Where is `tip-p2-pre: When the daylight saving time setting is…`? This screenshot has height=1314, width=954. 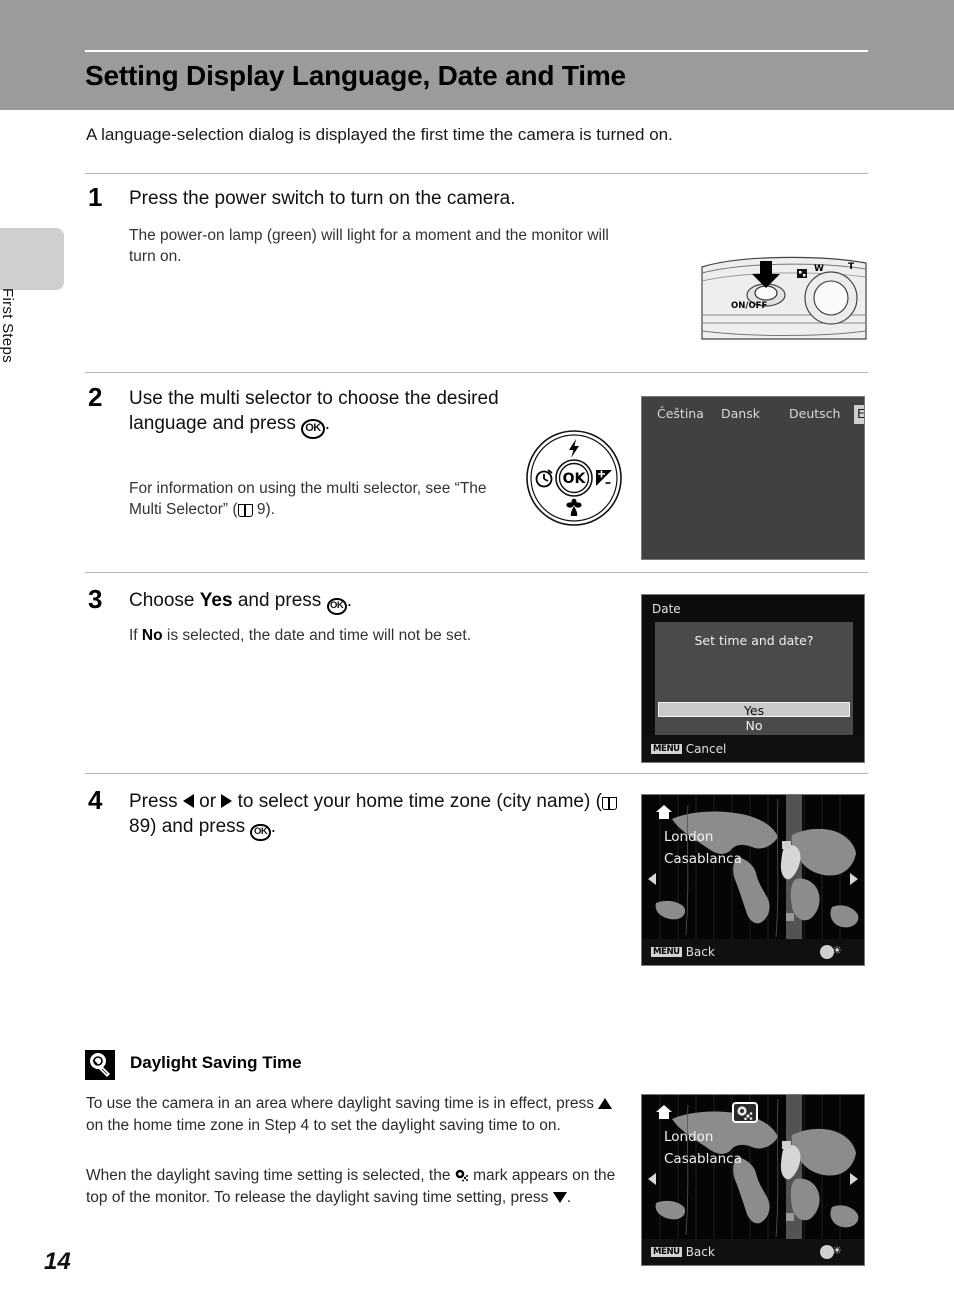
tip-p2-pre: When the daylight saving time setting is… is located at coordinates (270, 1175).